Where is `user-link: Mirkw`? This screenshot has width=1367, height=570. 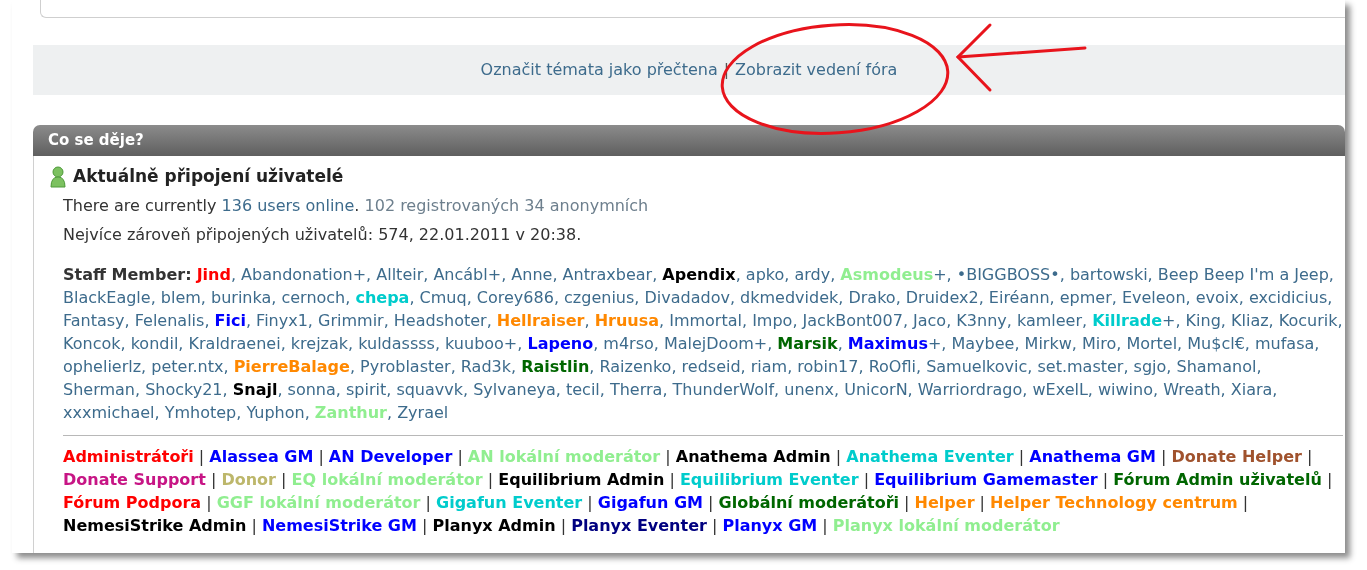
user-link: Mirkw is located at coordinates (1048, 343).